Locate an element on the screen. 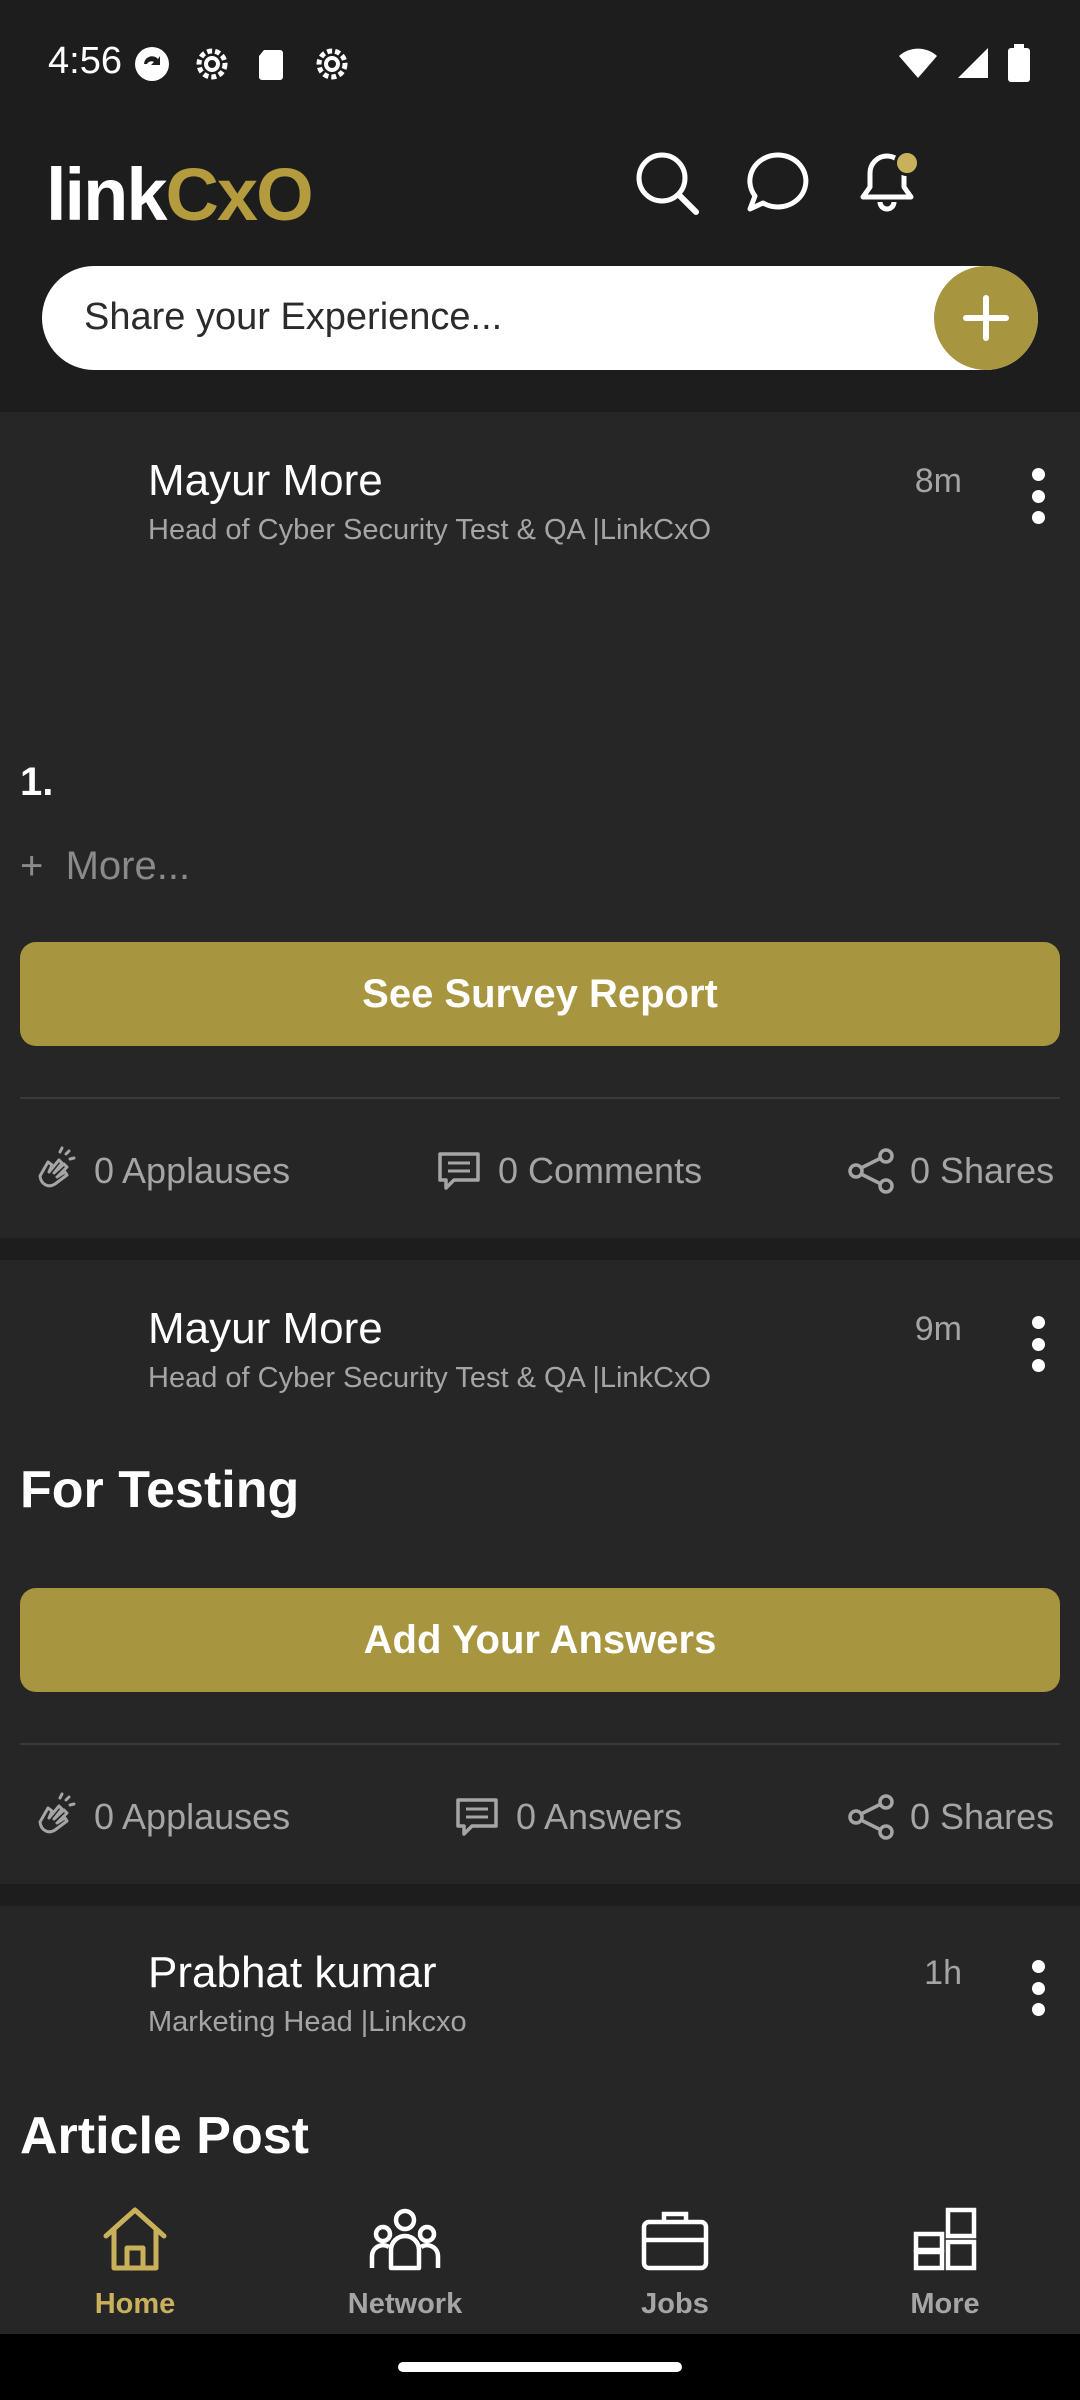 The image size is (1080, 2400). sync-icon is located at coordinates (152, 64).